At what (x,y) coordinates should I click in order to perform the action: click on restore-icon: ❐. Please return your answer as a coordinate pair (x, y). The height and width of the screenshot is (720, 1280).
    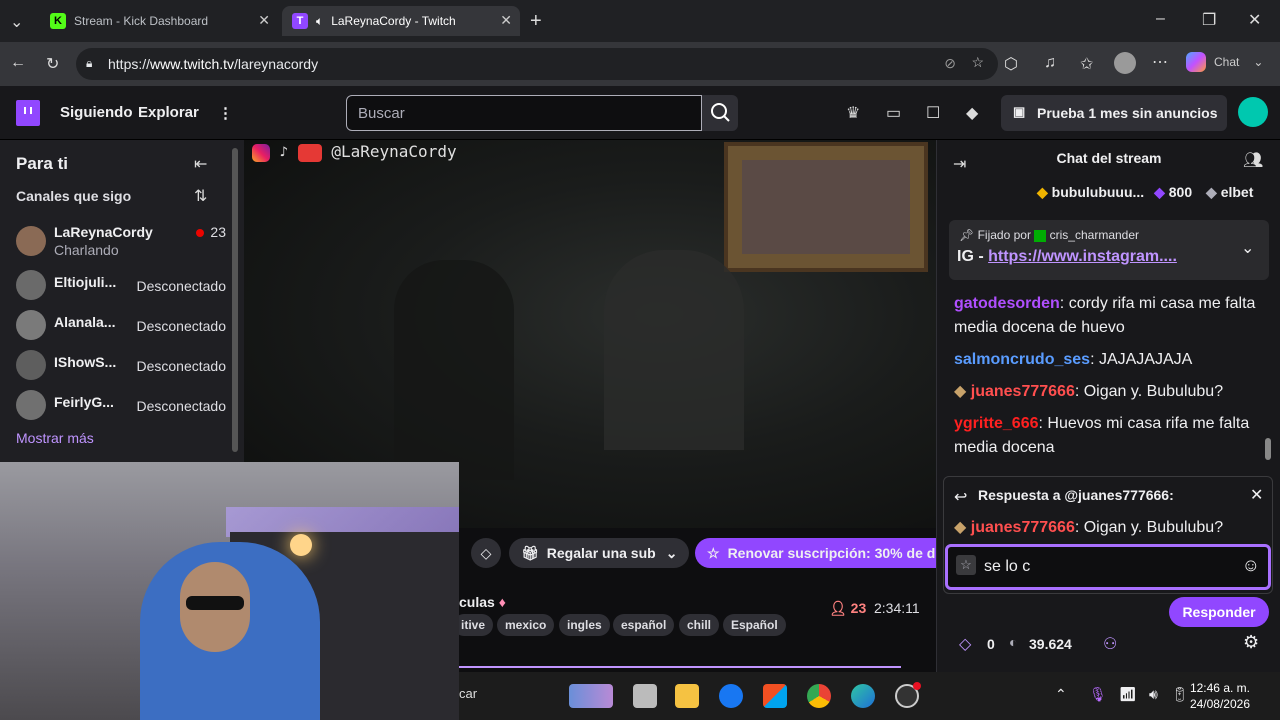
    Looking at the image, I should click on (1209, 20).